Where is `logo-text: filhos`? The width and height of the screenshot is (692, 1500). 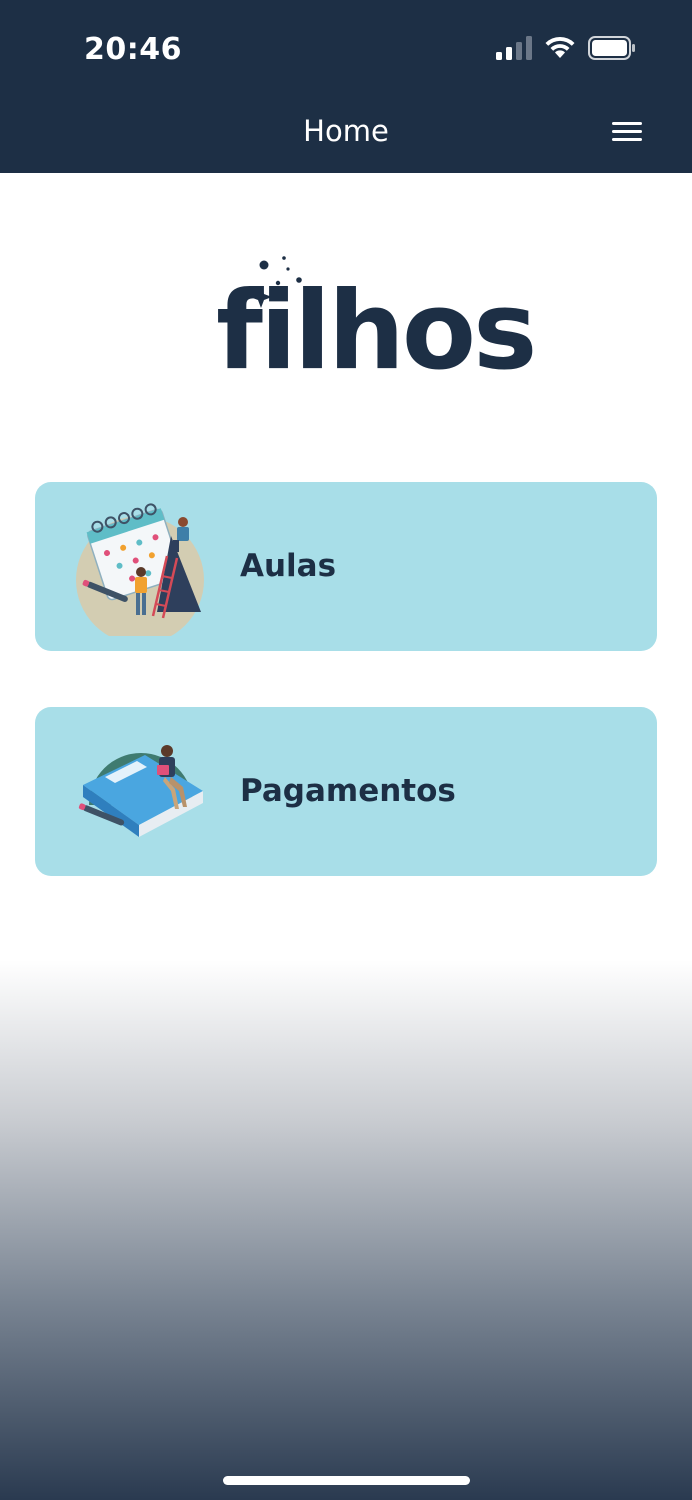 logo-text: filhos is located at coordinates (376, 331).